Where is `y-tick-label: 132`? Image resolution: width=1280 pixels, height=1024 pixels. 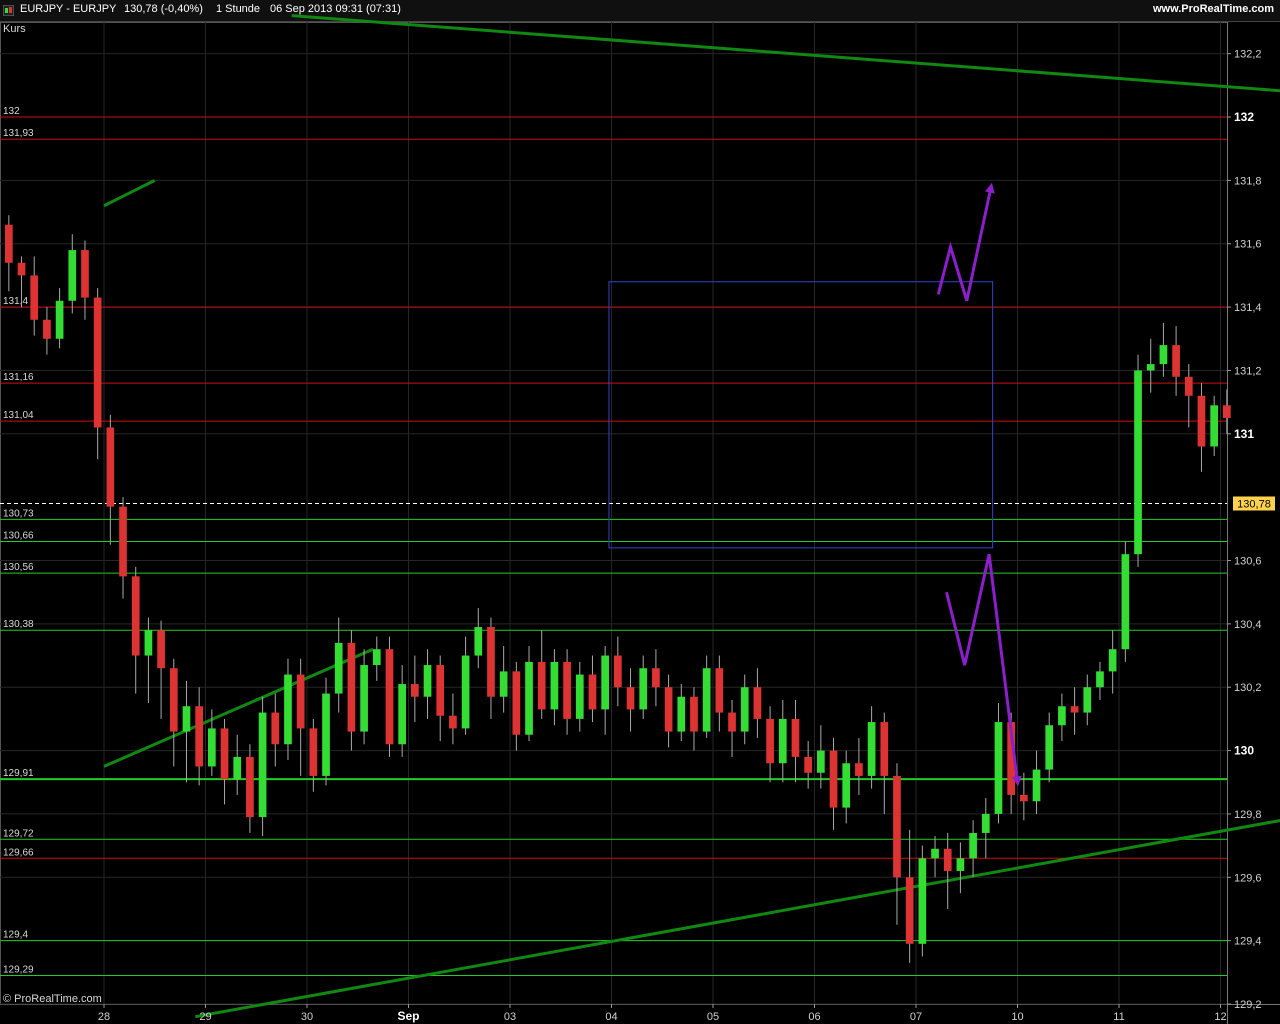
y-tick-label: 132 is located at coordinates (1244, 117).